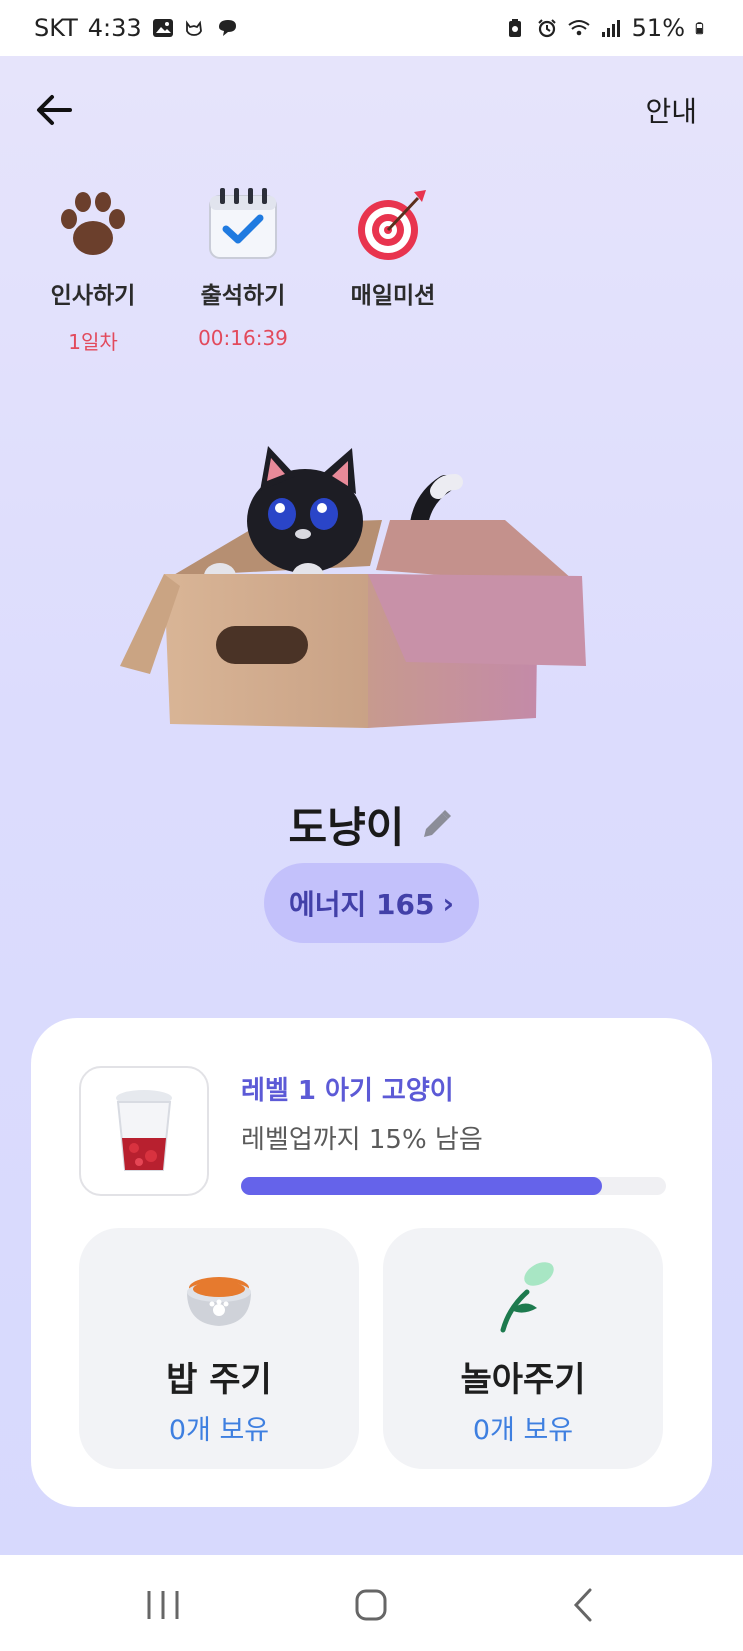 Image resolution: width=743 pixels, height=1651 pixels. Describe the element at coordinates (243, 338) in the screenshot. I see `attendance-timer: 00:16:39` at that location.